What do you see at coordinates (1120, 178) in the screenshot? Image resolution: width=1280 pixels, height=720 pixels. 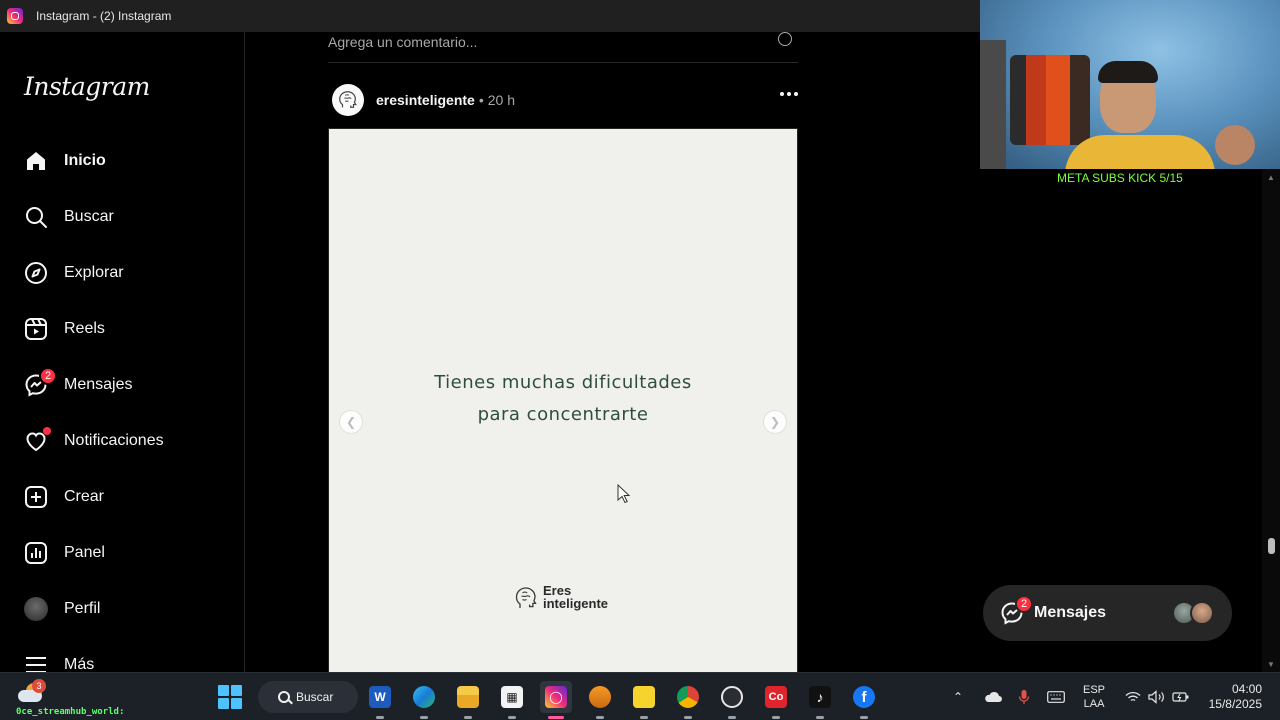 I see `subs-goal-text: META SUBS KICK 5/15` at bounding box center [1120, 178].